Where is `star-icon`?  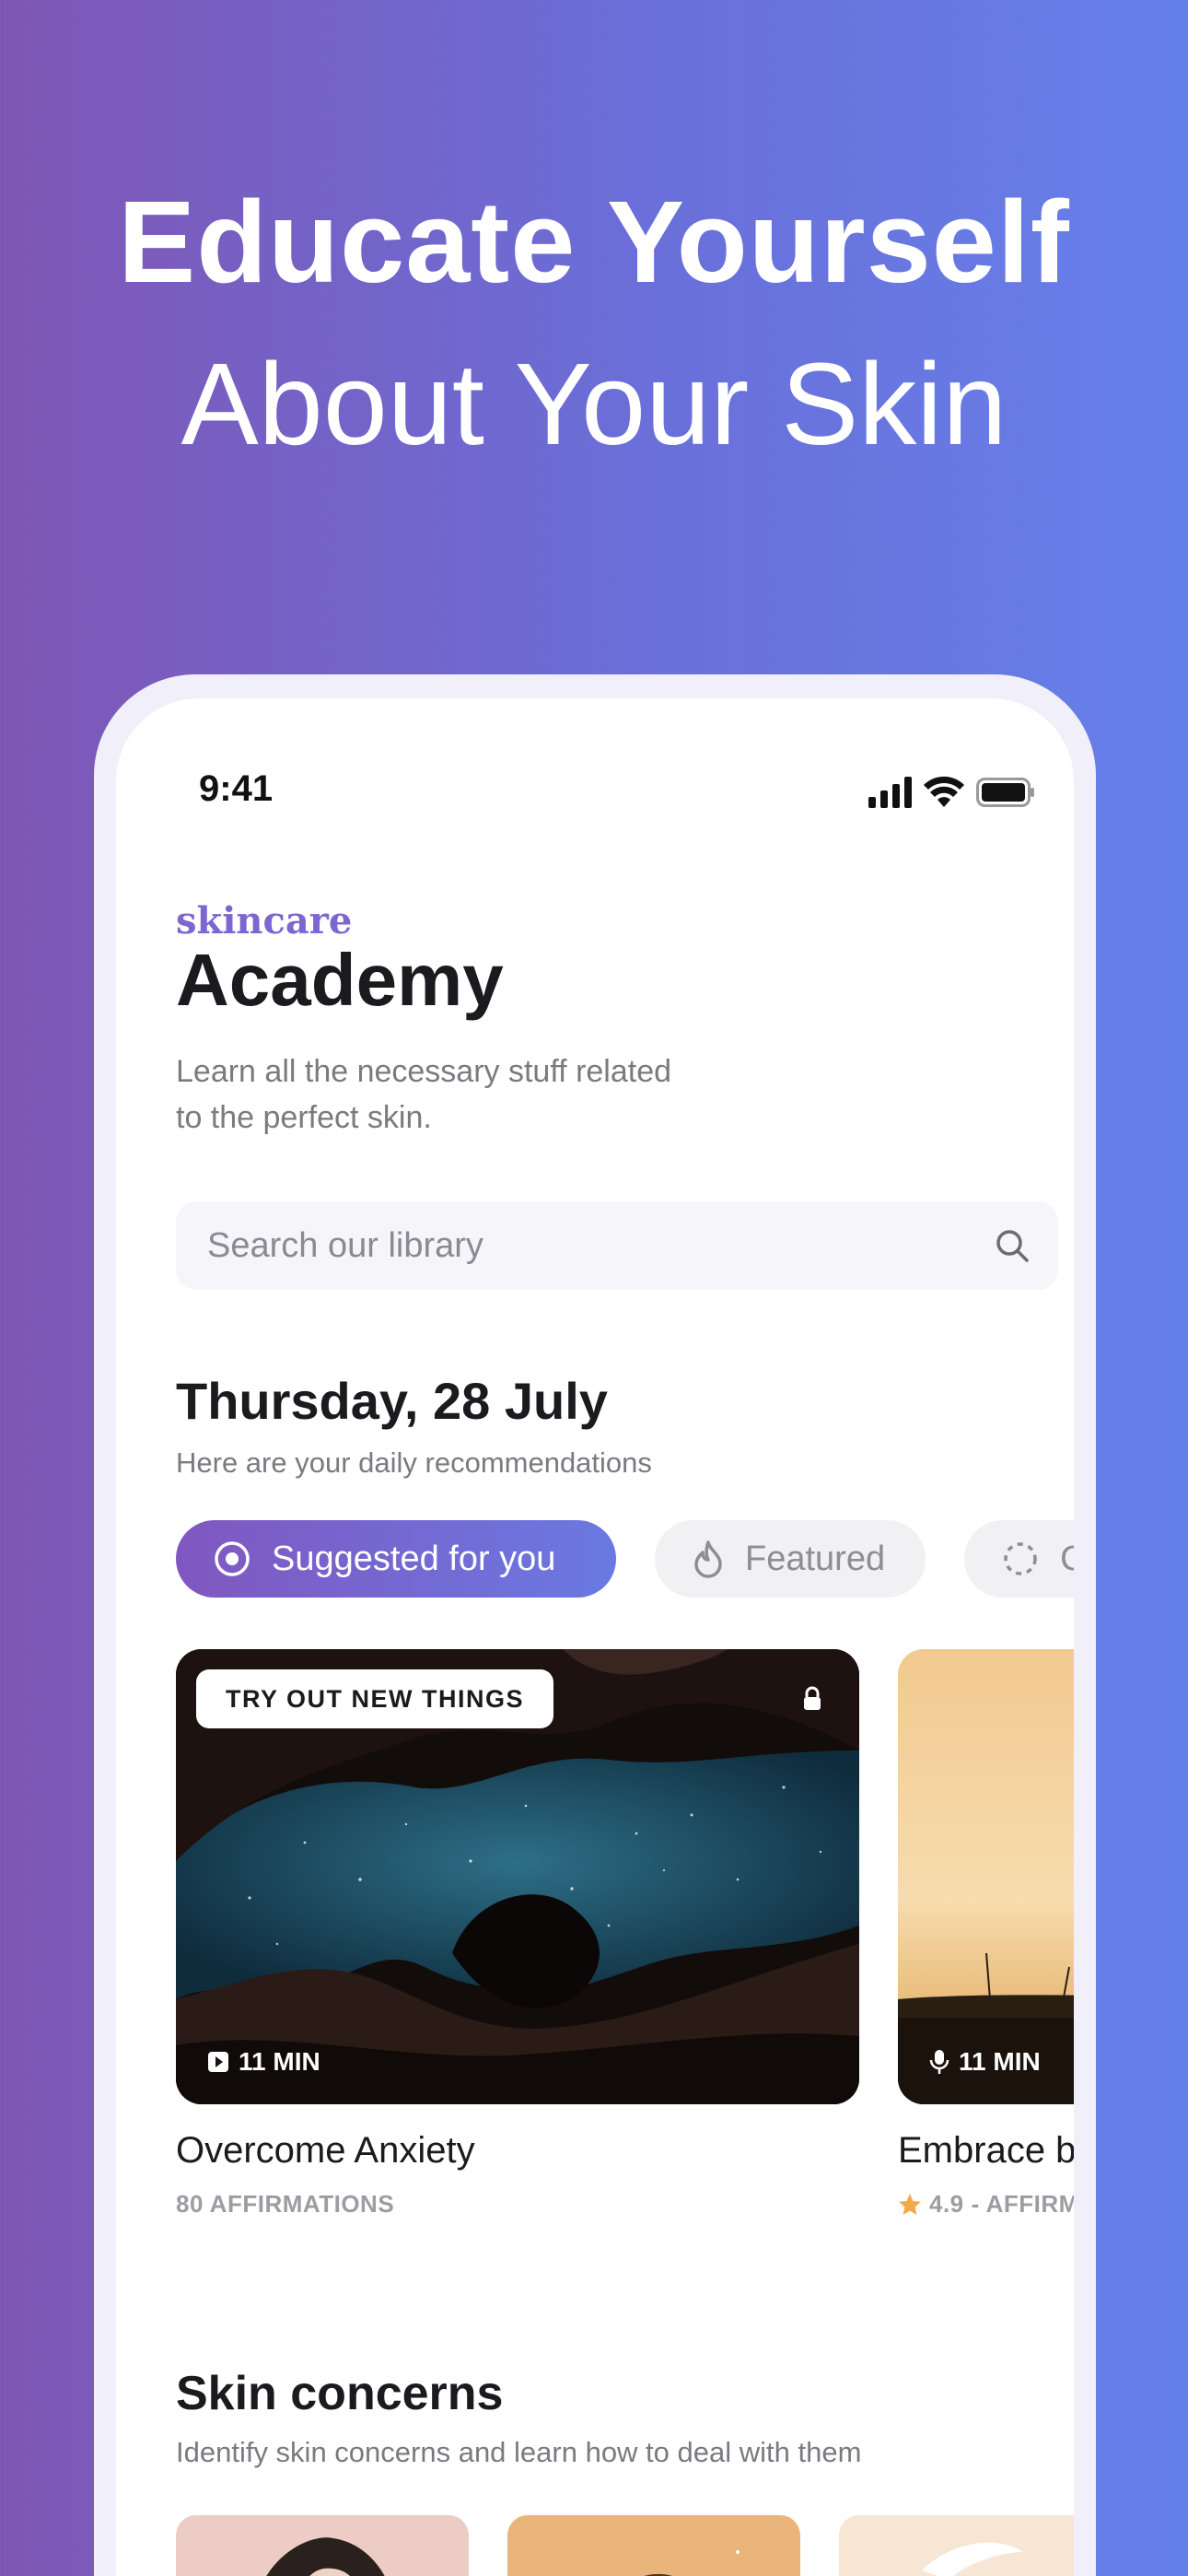
star-icon is located at coordinates (910, 2204).